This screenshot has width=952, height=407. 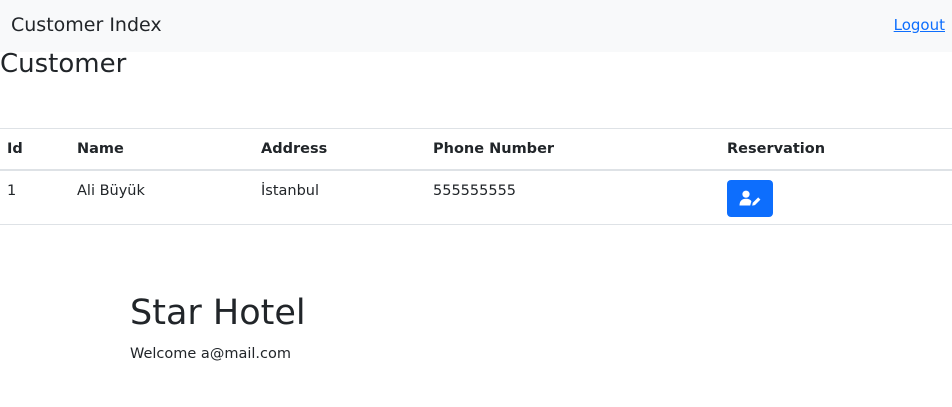 I want to click on user-edit-icon, so click(x=750, y=198).